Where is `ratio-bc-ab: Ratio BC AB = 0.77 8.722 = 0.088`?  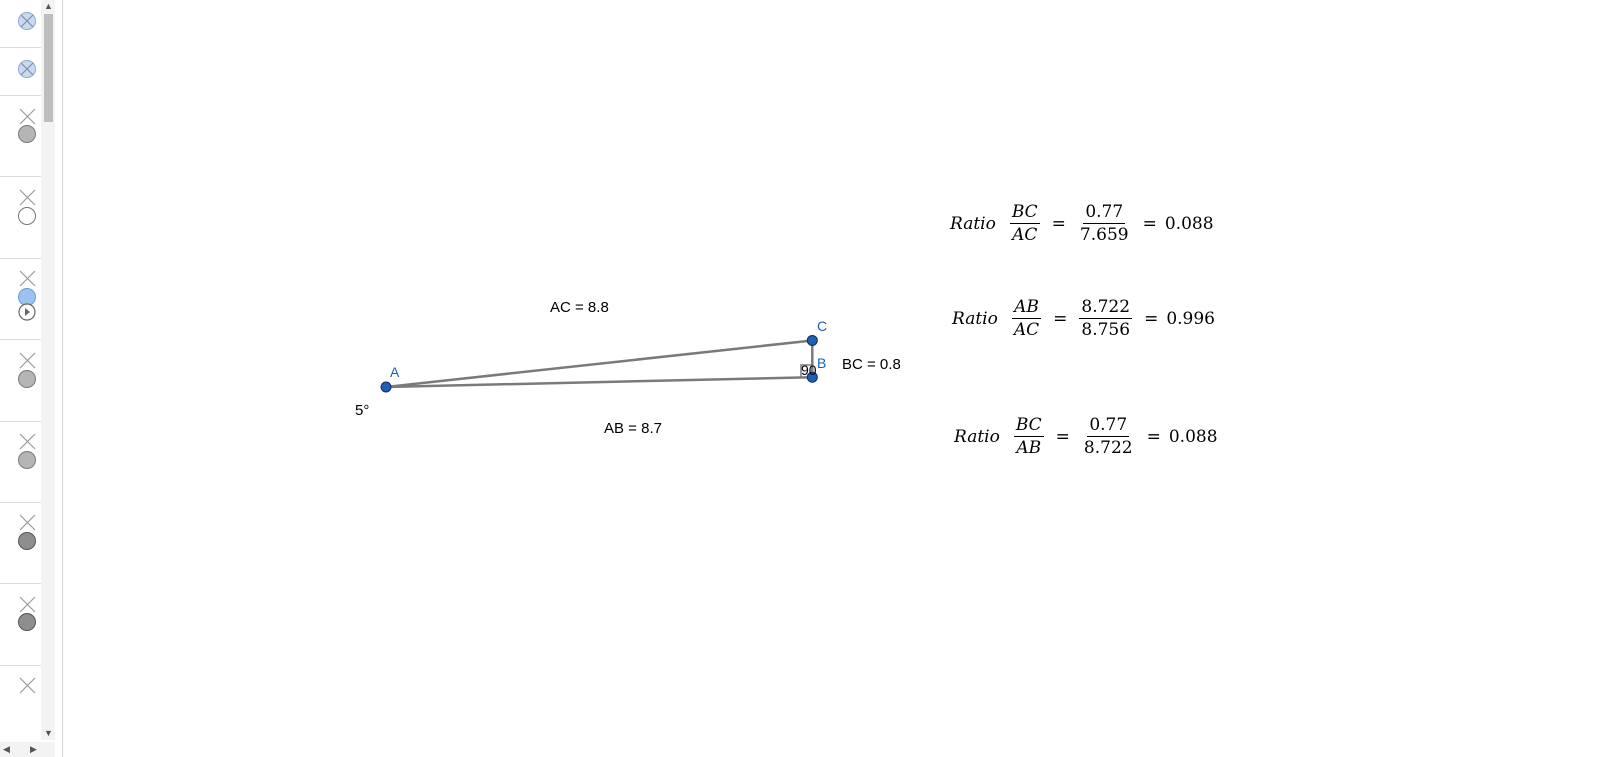 ratio-bc-ab: Ratio BC AB = 0.77 8.722 = 0.088 is located at coordinates (1086, 436).